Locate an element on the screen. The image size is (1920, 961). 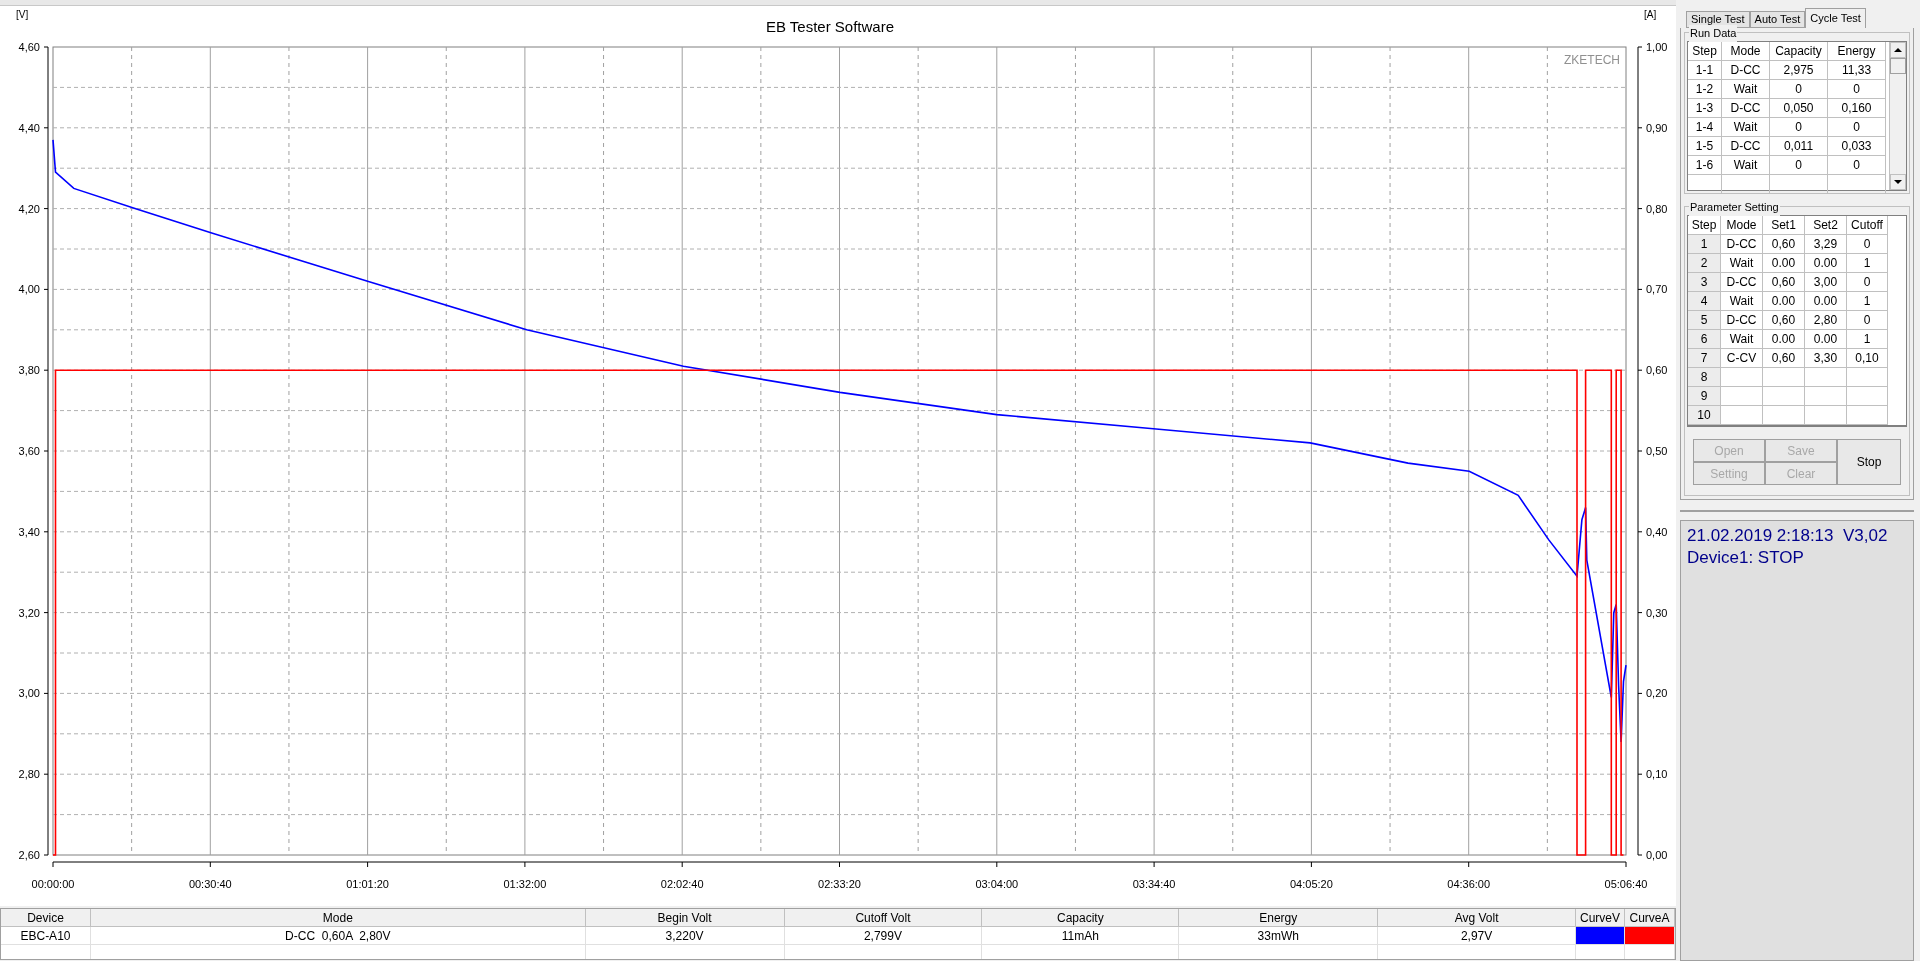
row-header: 10 is located at coordinates (1704, 415).